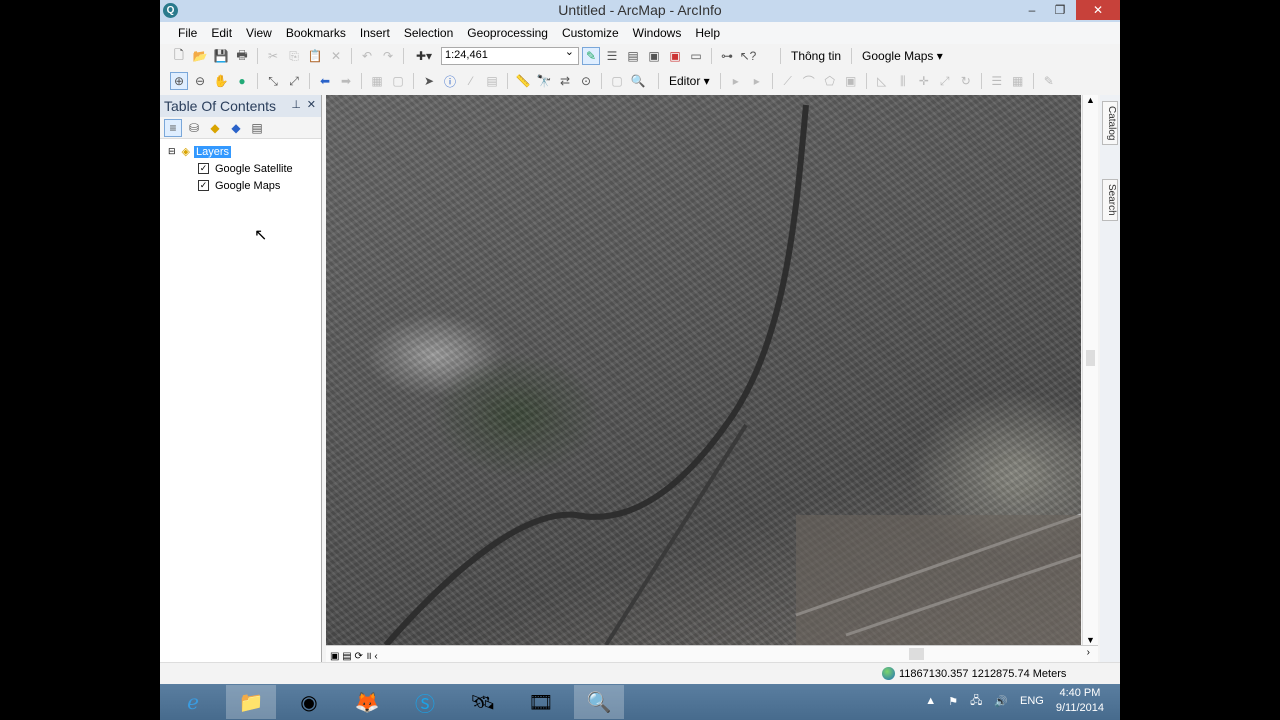 The image size is (1280, 720). What do you see at coordinates (375, 33) in the screenshot?
I see `menu-insert: Insert` at bounding box center [375, 33].